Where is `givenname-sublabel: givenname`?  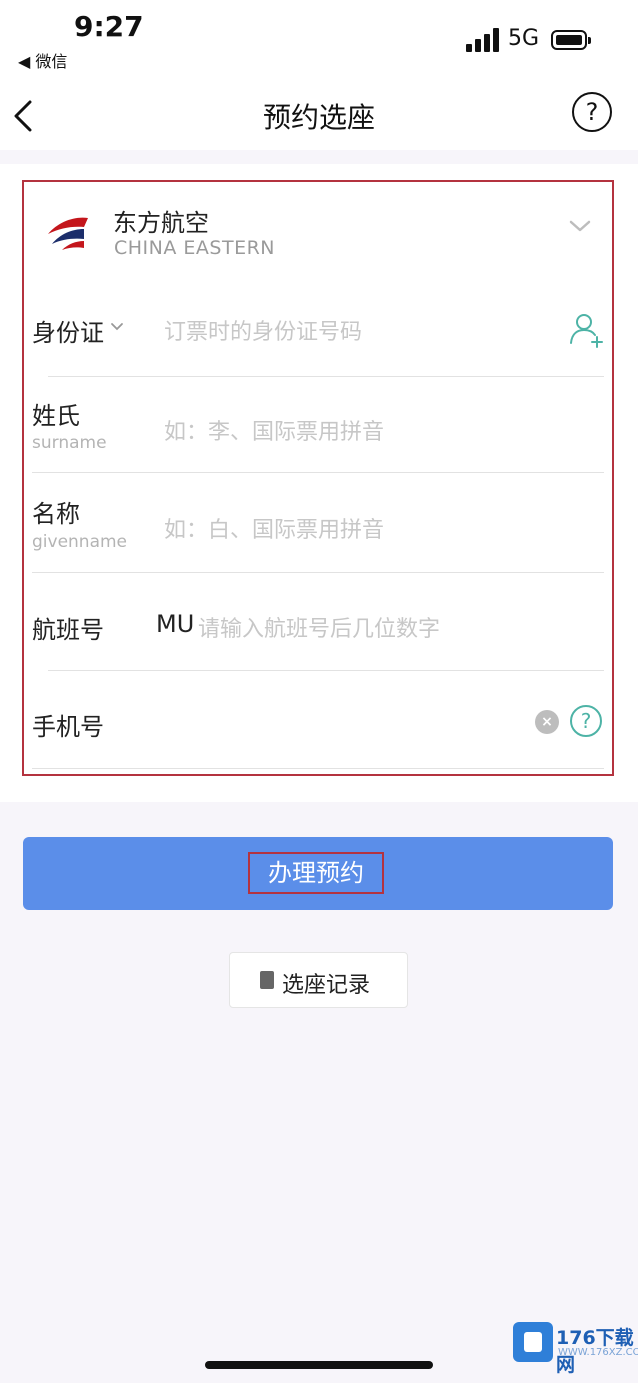
givenname-sublabel: givenname is located at coordinates (80, 542).